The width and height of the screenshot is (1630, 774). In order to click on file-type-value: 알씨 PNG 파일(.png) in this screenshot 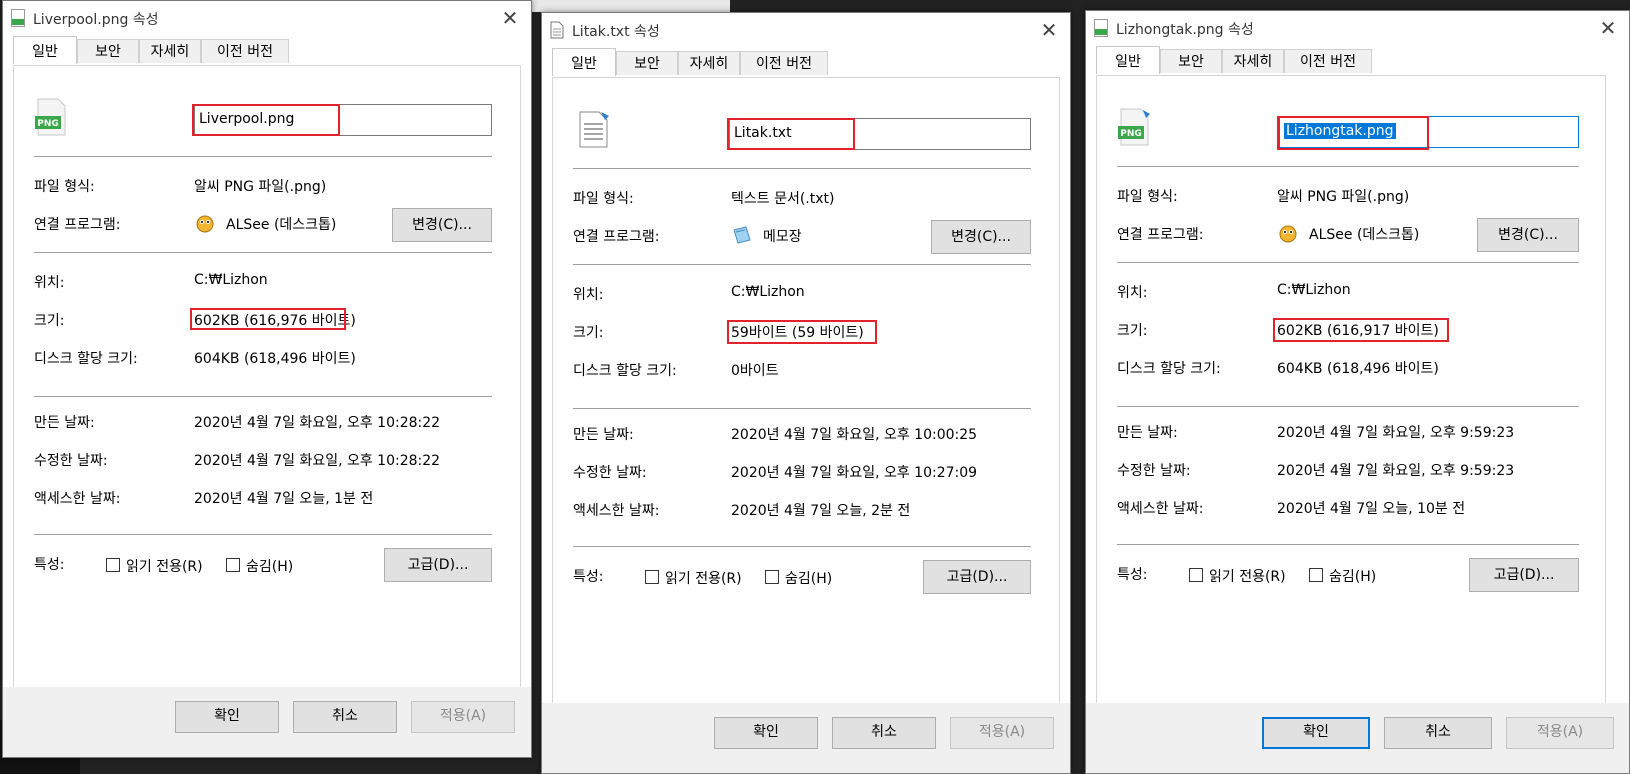, I will do `click(260, 187)`.